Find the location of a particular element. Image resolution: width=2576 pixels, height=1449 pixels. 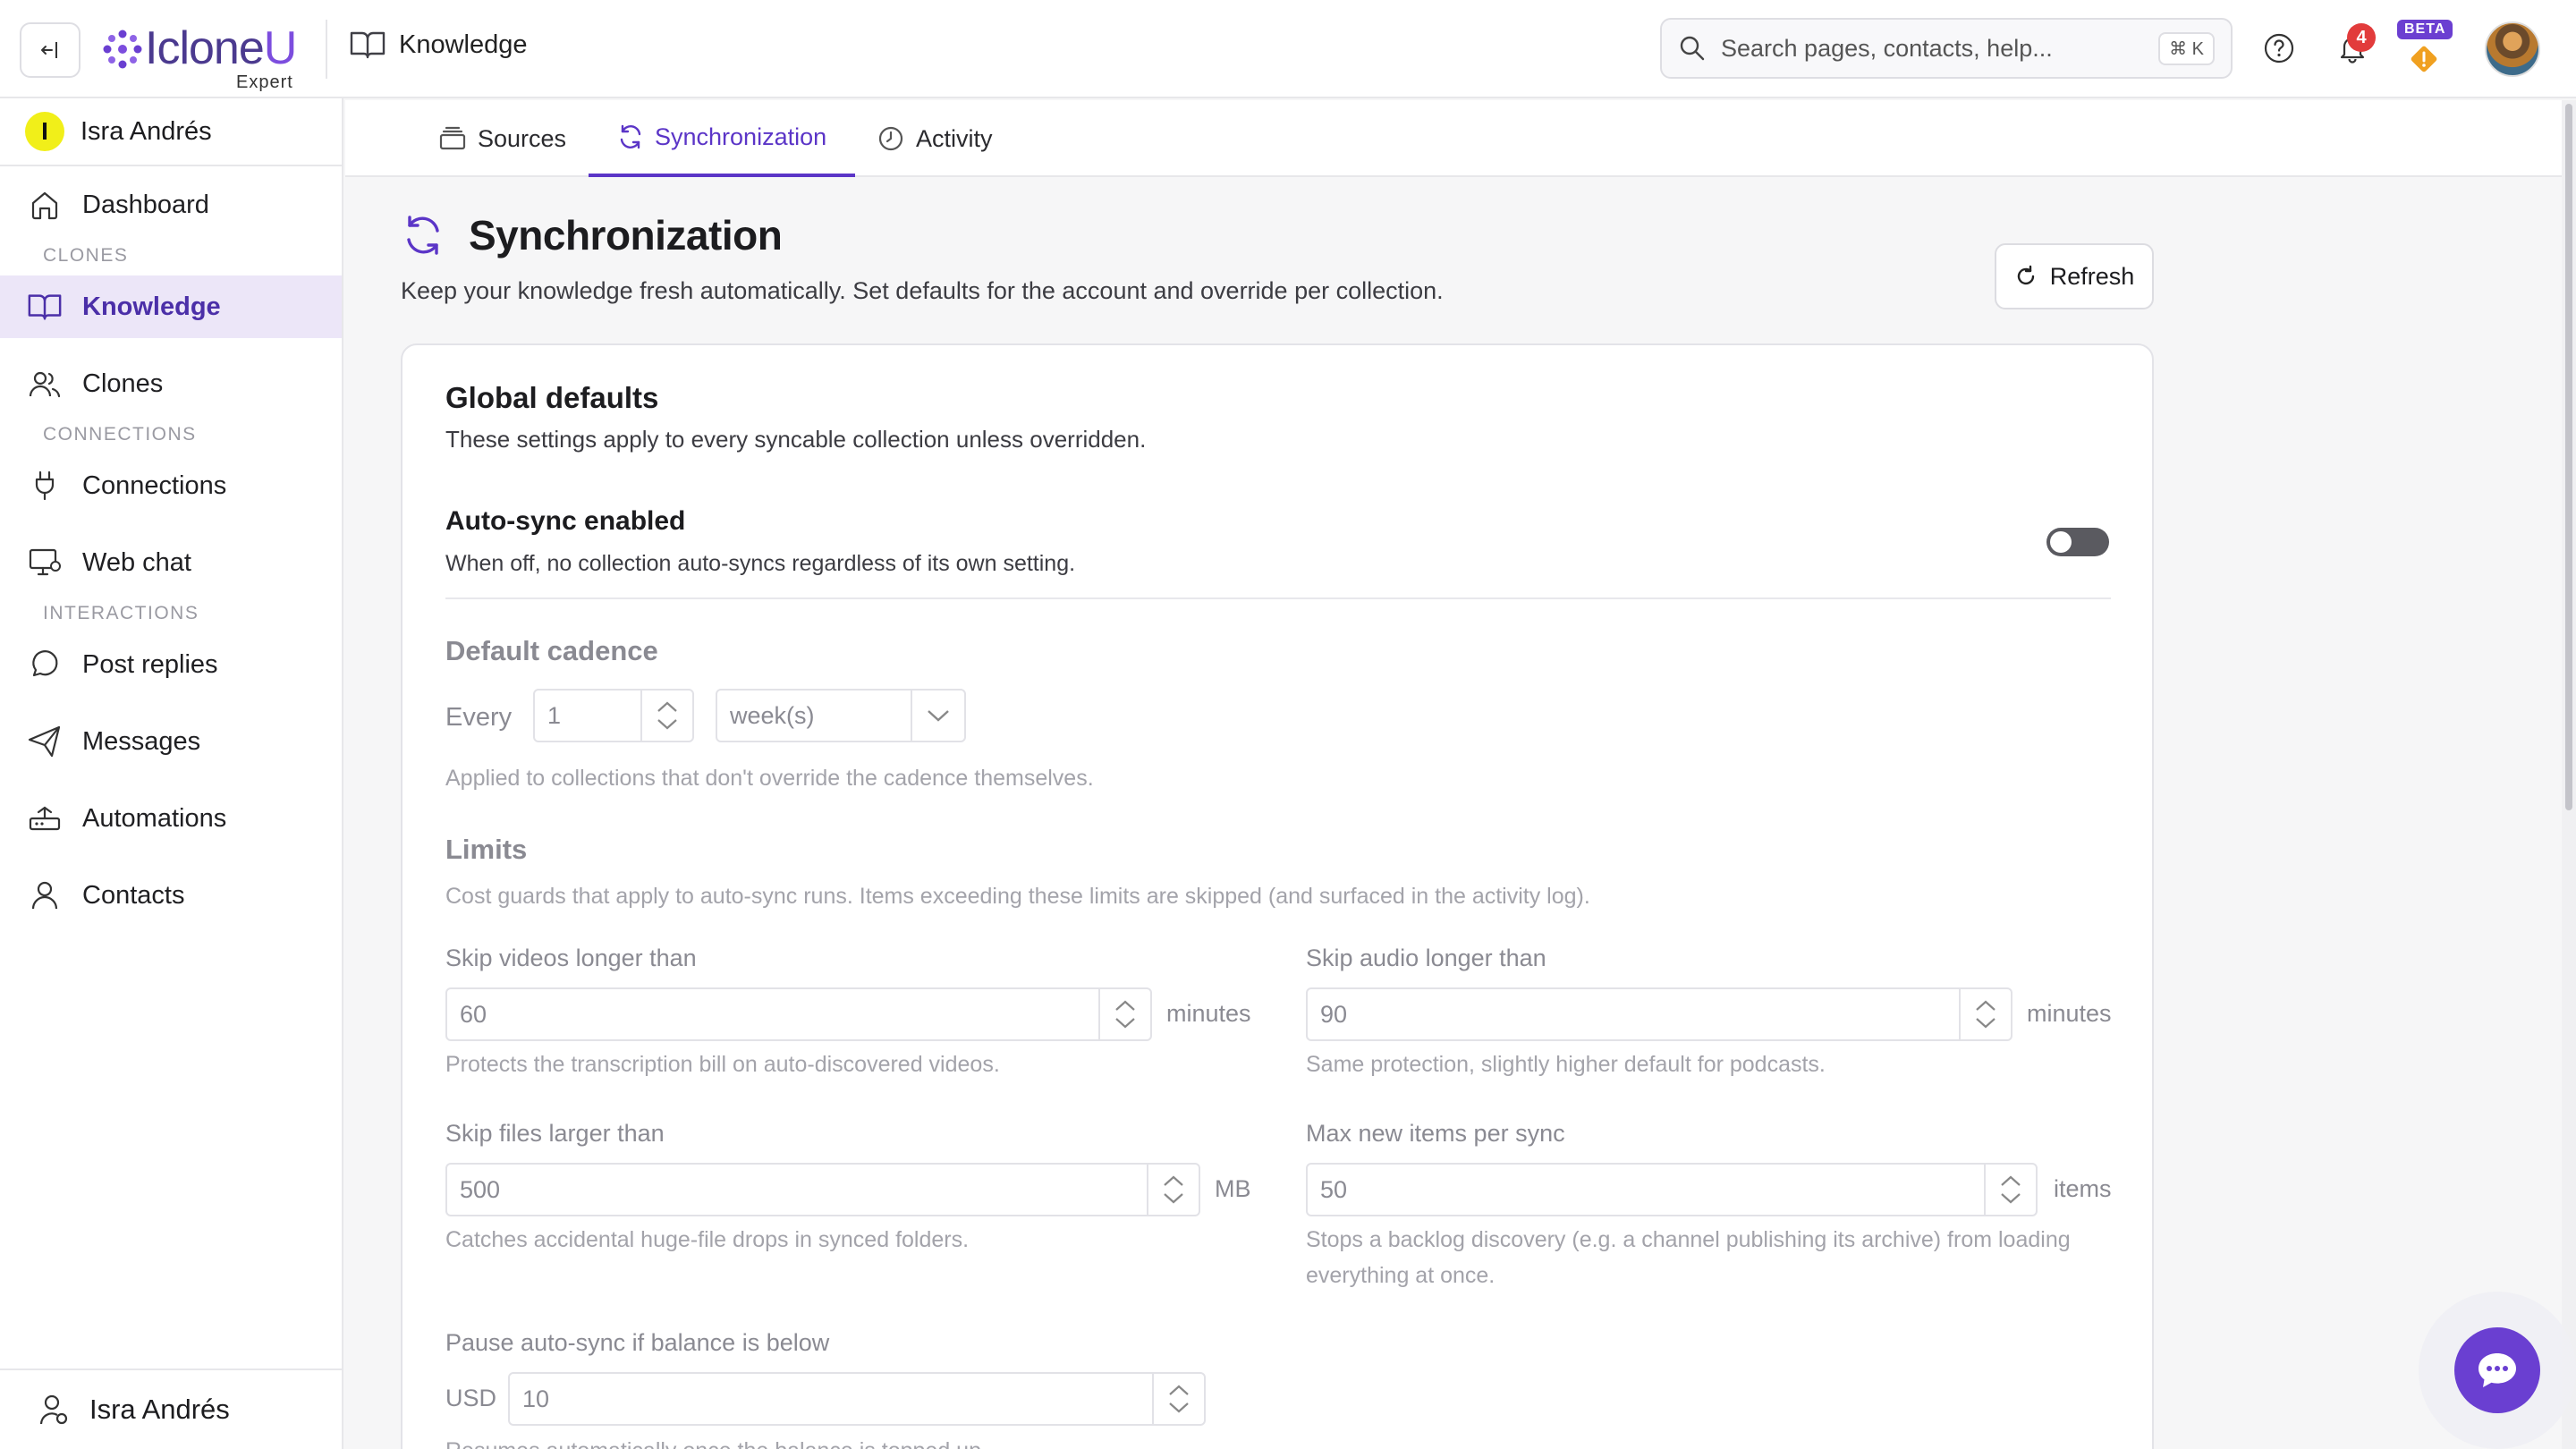

items-label: Max new items per sync is located at coordinates (1435, 1133).